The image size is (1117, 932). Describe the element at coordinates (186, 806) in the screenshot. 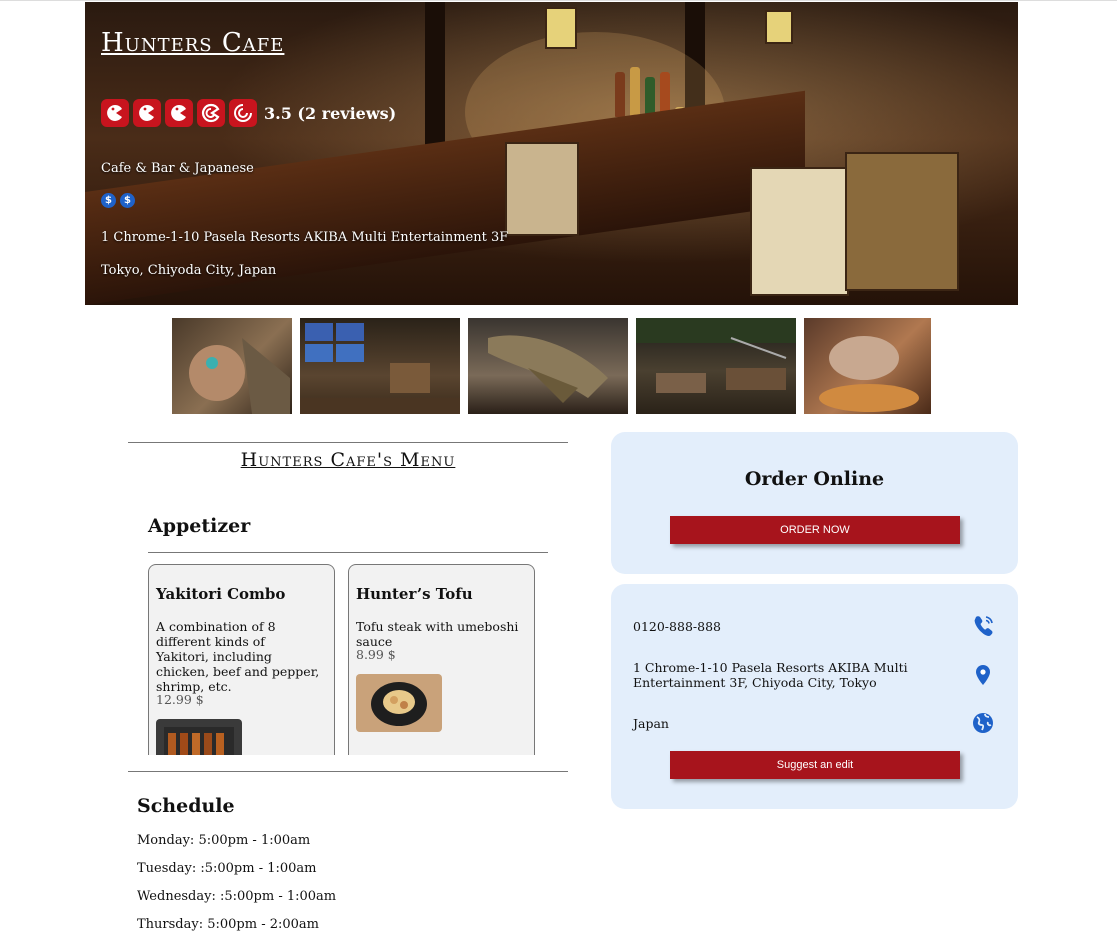

I see `schedule-title: Schedule` at that location.